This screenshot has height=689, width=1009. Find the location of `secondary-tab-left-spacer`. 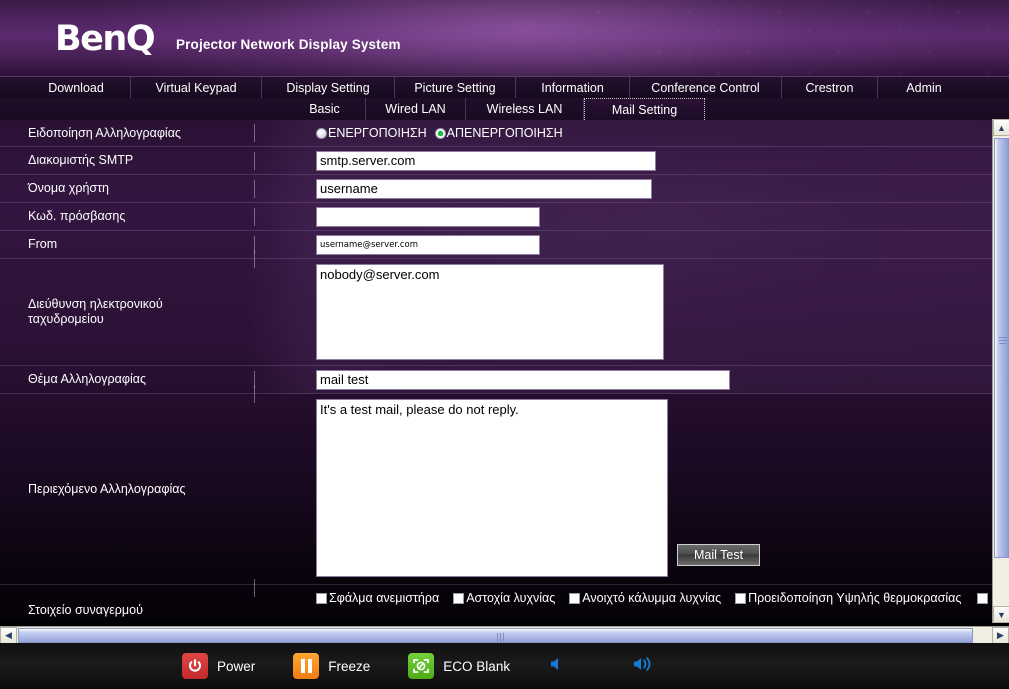

secondary-tab-left-spacer is located at coordinates (142, 109).